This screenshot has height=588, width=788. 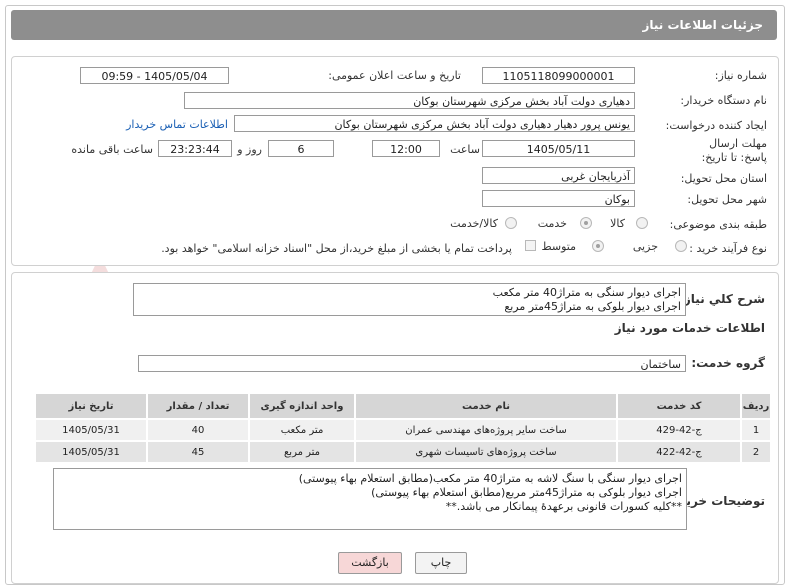 What do you see at coordinates (412, 363) in the screenshot?
I see `service-group-field: ساختمان` at bounding box center [412, 363].